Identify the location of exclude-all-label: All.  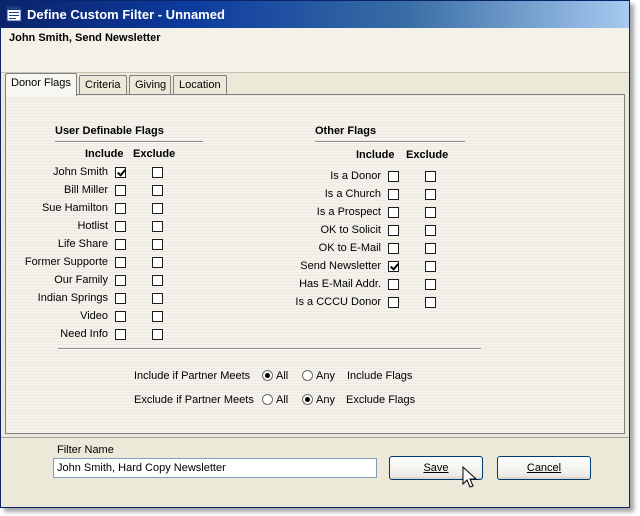
(282, 400).